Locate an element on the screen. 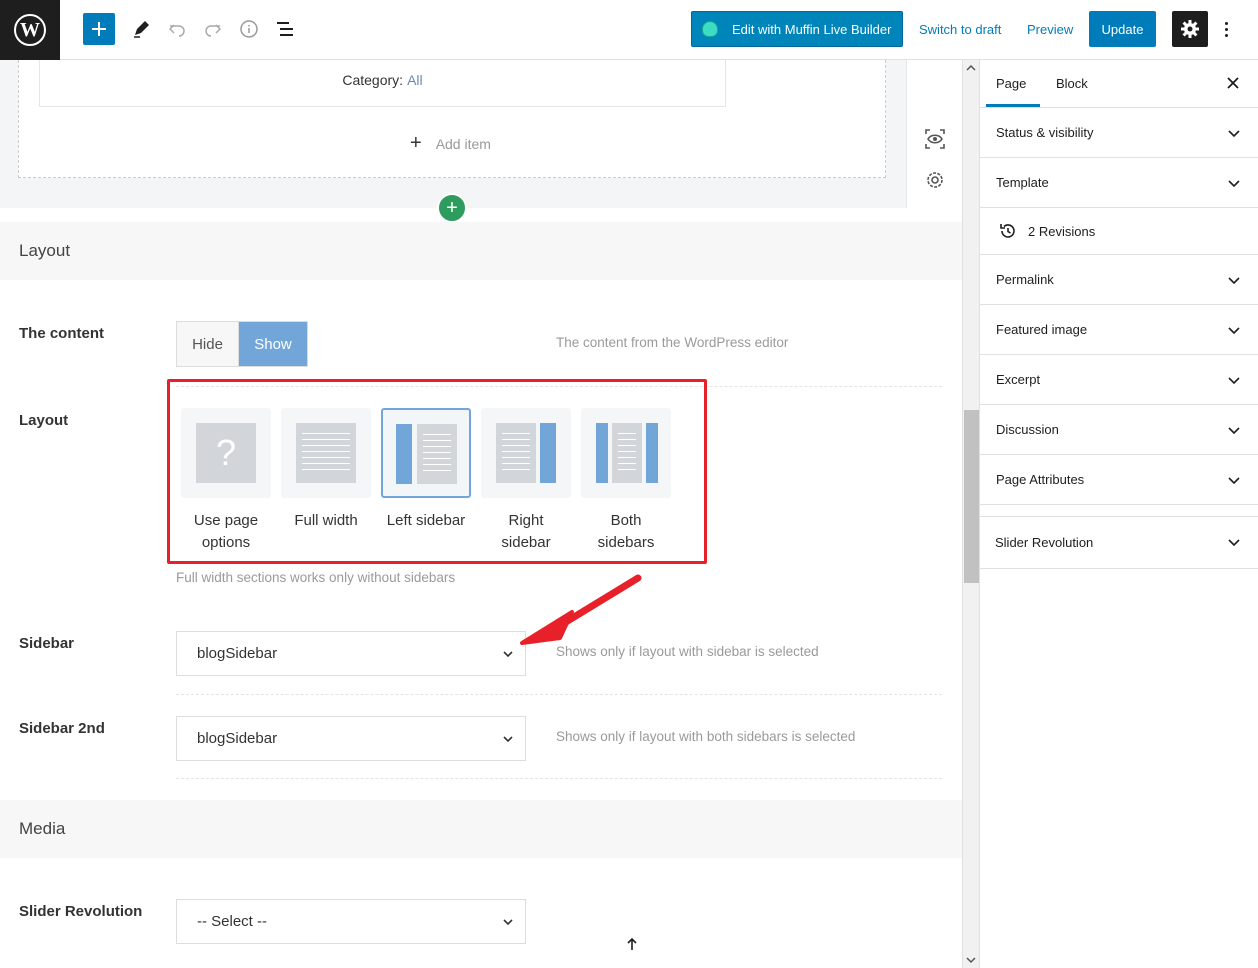 Image resolution: width=1258 pixels, height=968 pixels. pencil-icon is located at coordinates (141, 29).